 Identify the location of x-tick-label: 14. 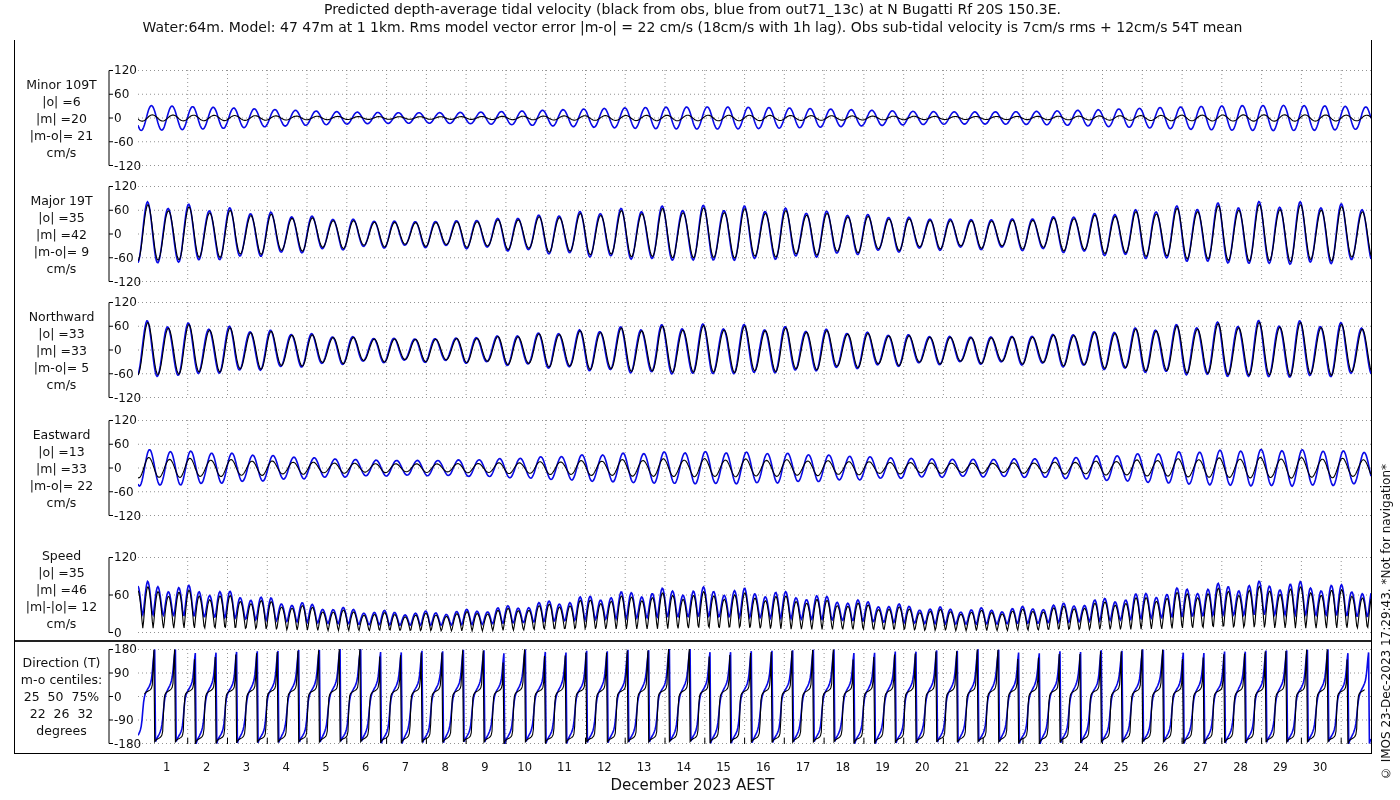
(684, 768).